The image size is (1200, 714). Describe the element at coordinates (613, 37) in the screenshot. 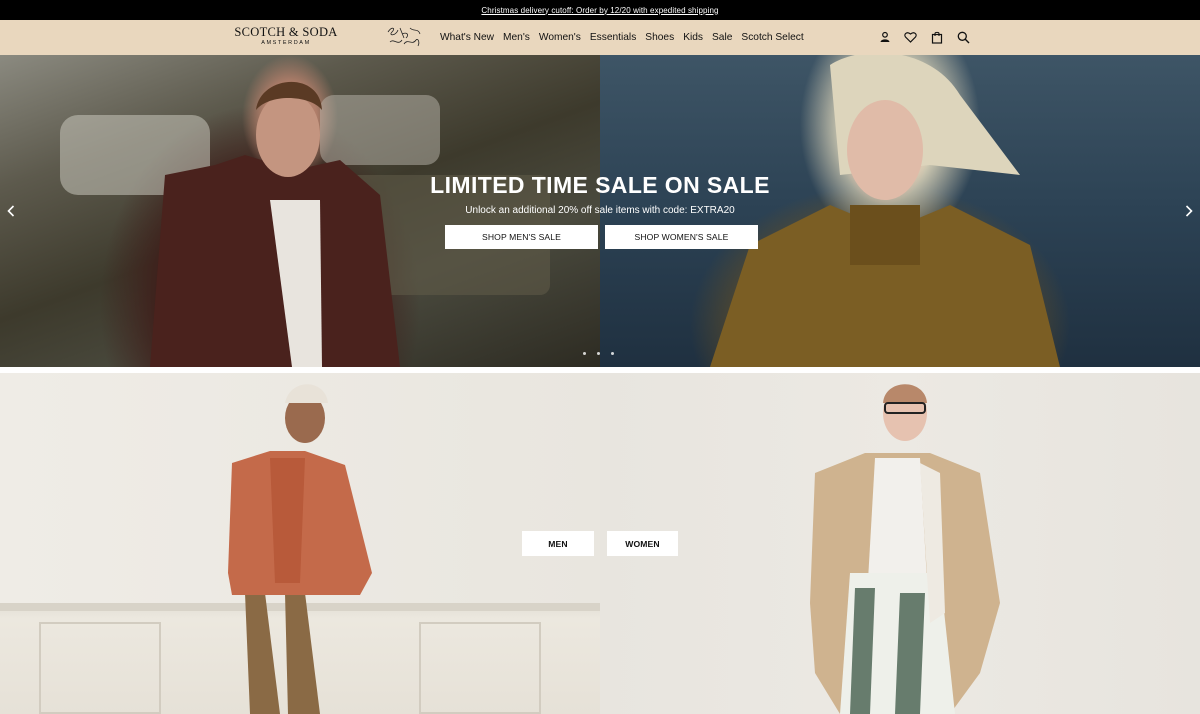

I see `nav-essentials: Essentials` at that location.